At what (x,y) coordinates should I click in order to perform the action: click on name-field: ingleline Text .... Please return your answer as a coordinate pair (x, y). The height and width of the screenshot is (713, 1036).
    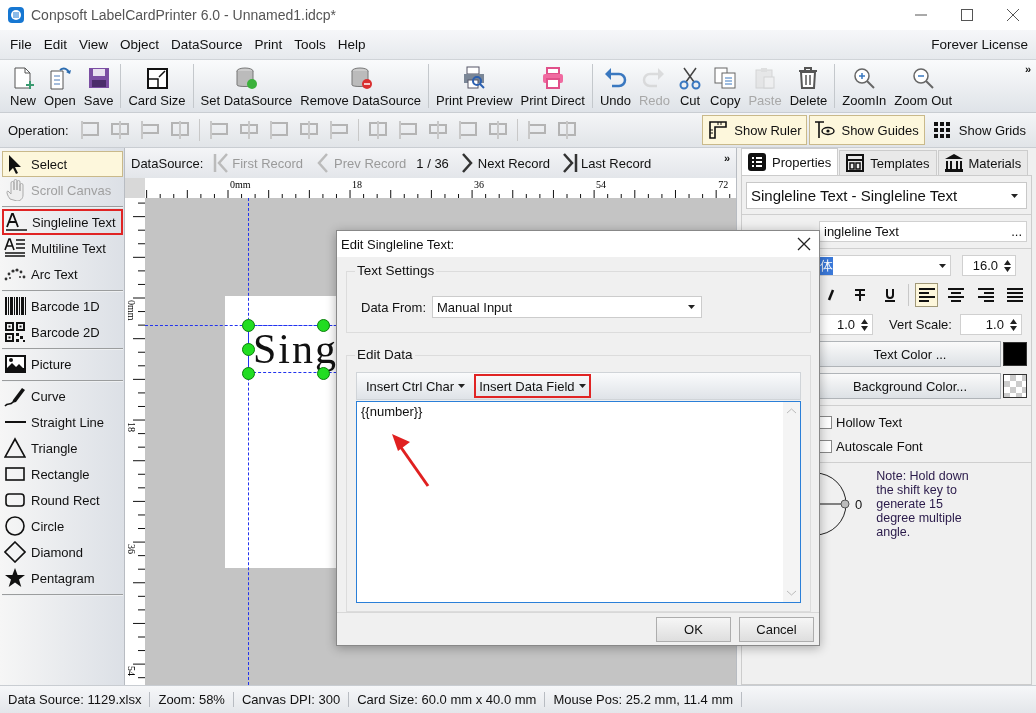
    Looking at the image, I should click on (923, 231).